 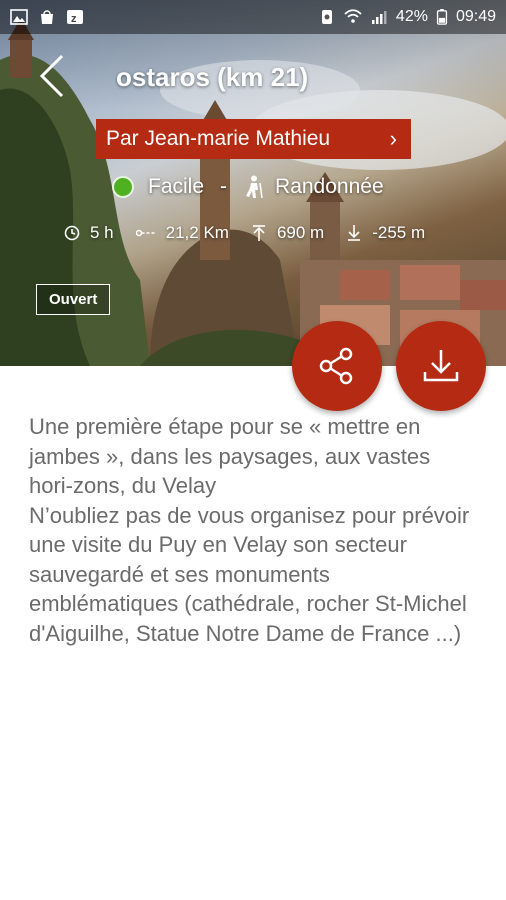 What do you see at coordinates (73, 299) in the screenshot?
I see `status-badge: Ouvert` at bounding box center [73, 299].